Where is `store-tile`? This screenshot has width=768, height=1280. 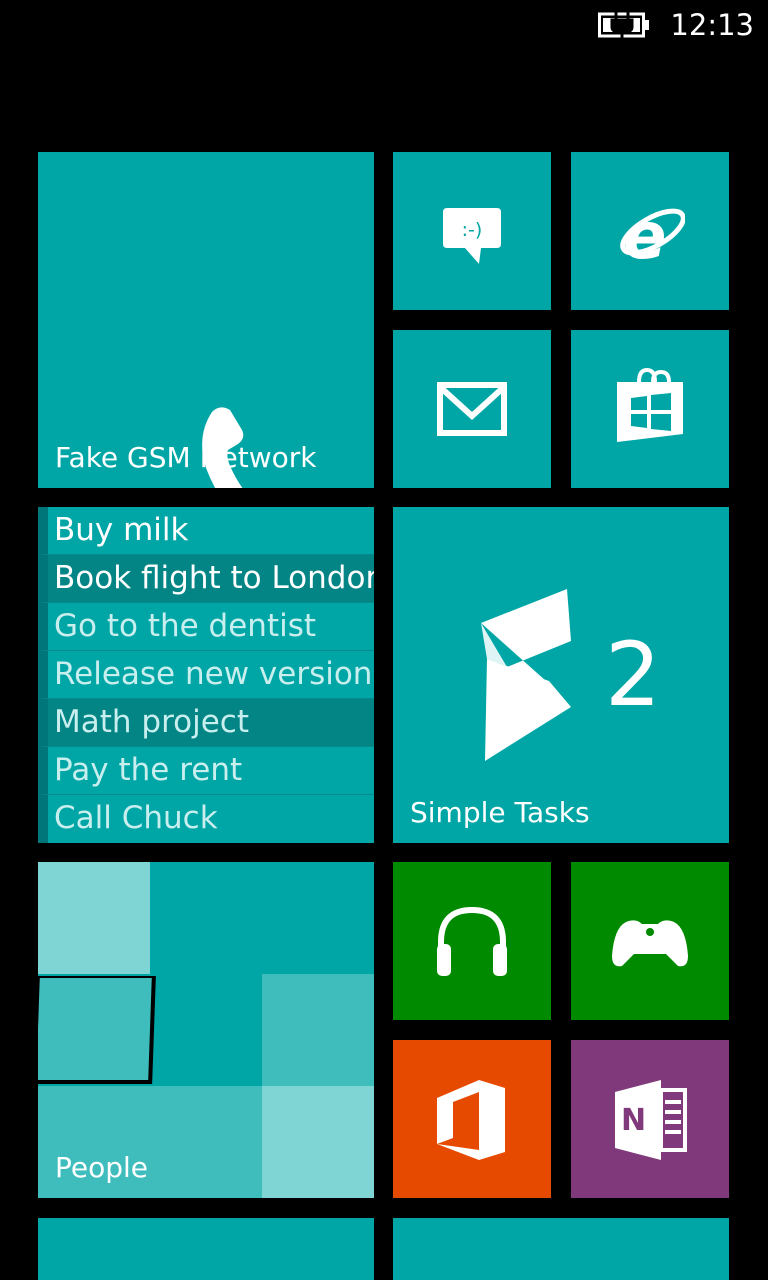
store-tile is located at coordinates (650, 409).